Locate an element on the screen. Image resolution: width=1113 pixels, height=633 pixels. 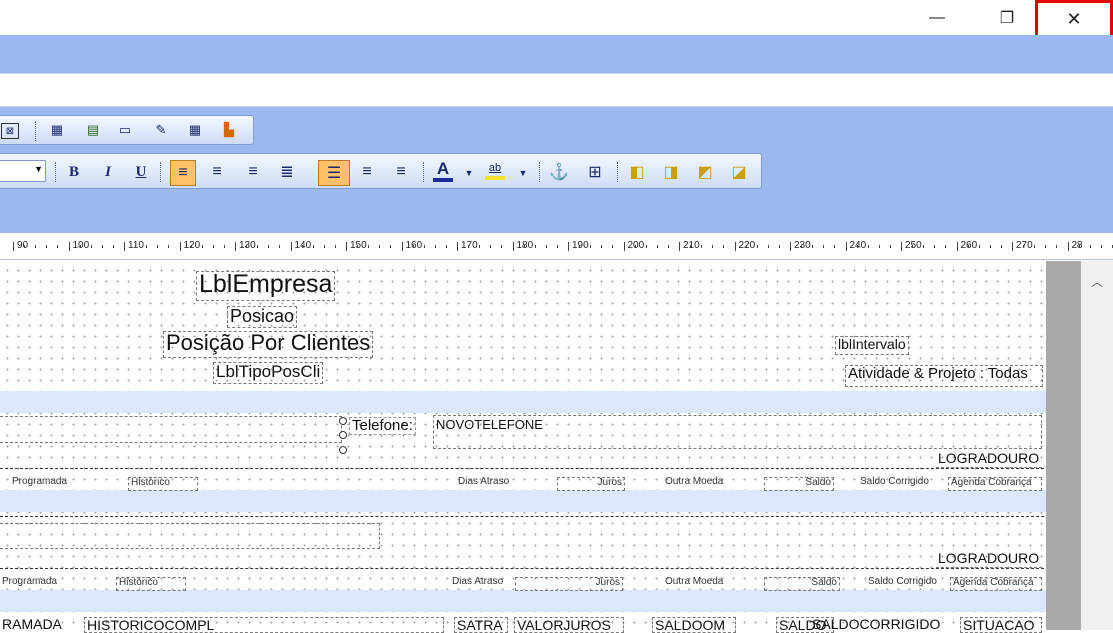
col-dias-atraso: Dias Atraso is located at coordinates (488, 484).